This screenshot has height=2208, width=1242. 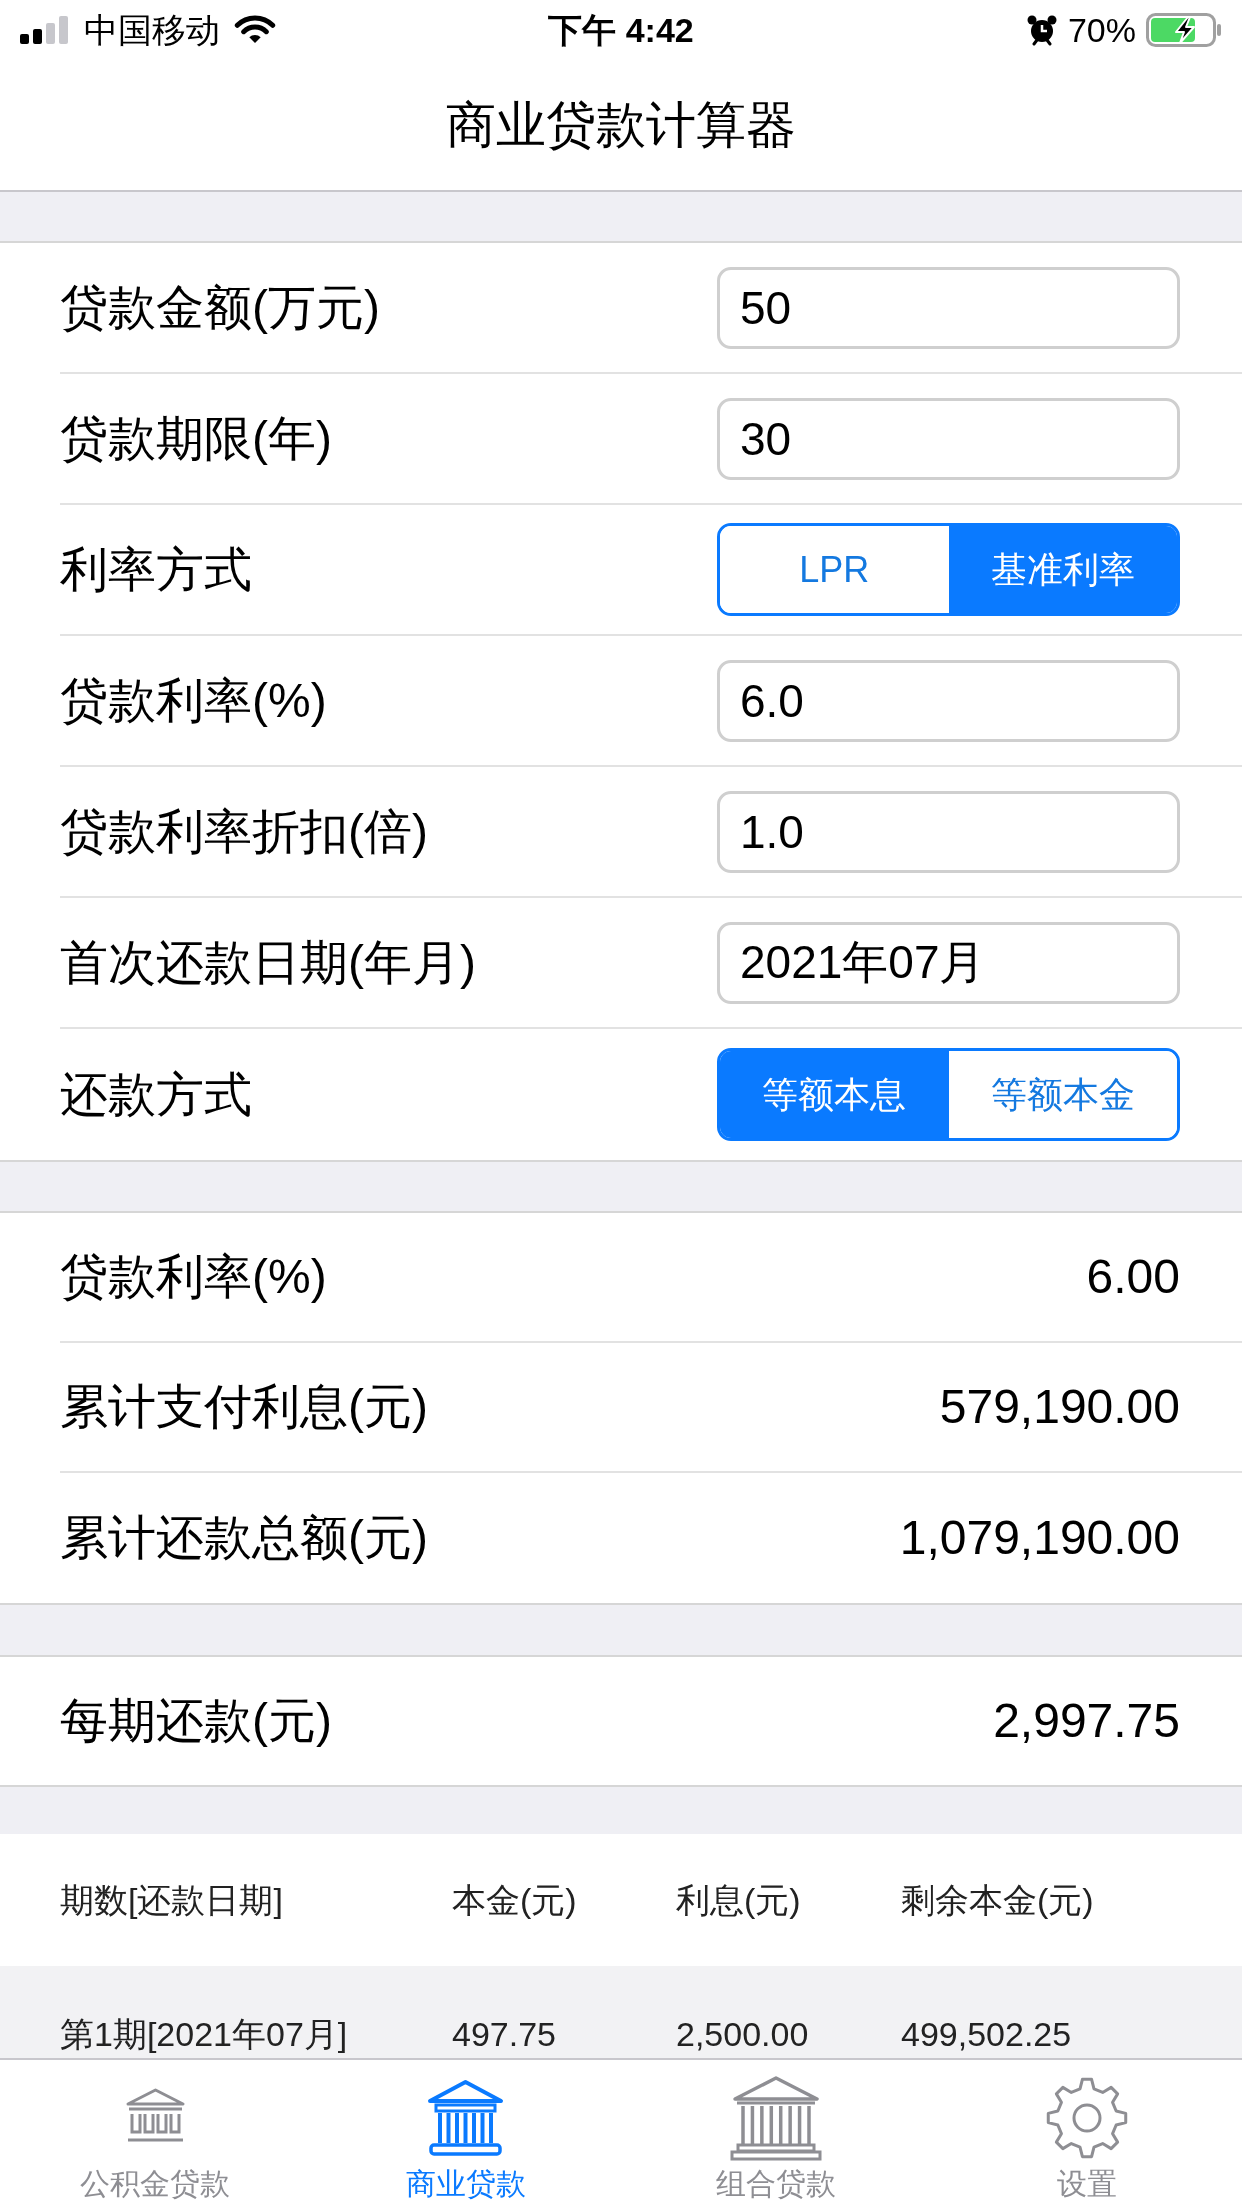 I want to click on field-label: 还款方式, so click(x=156, y=1094).